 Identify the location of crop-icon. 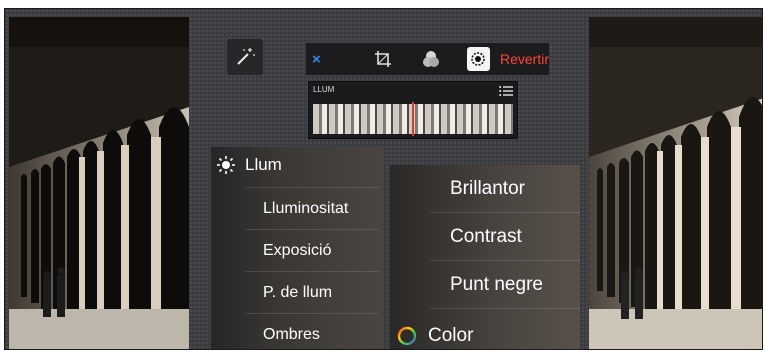
(383, 59).